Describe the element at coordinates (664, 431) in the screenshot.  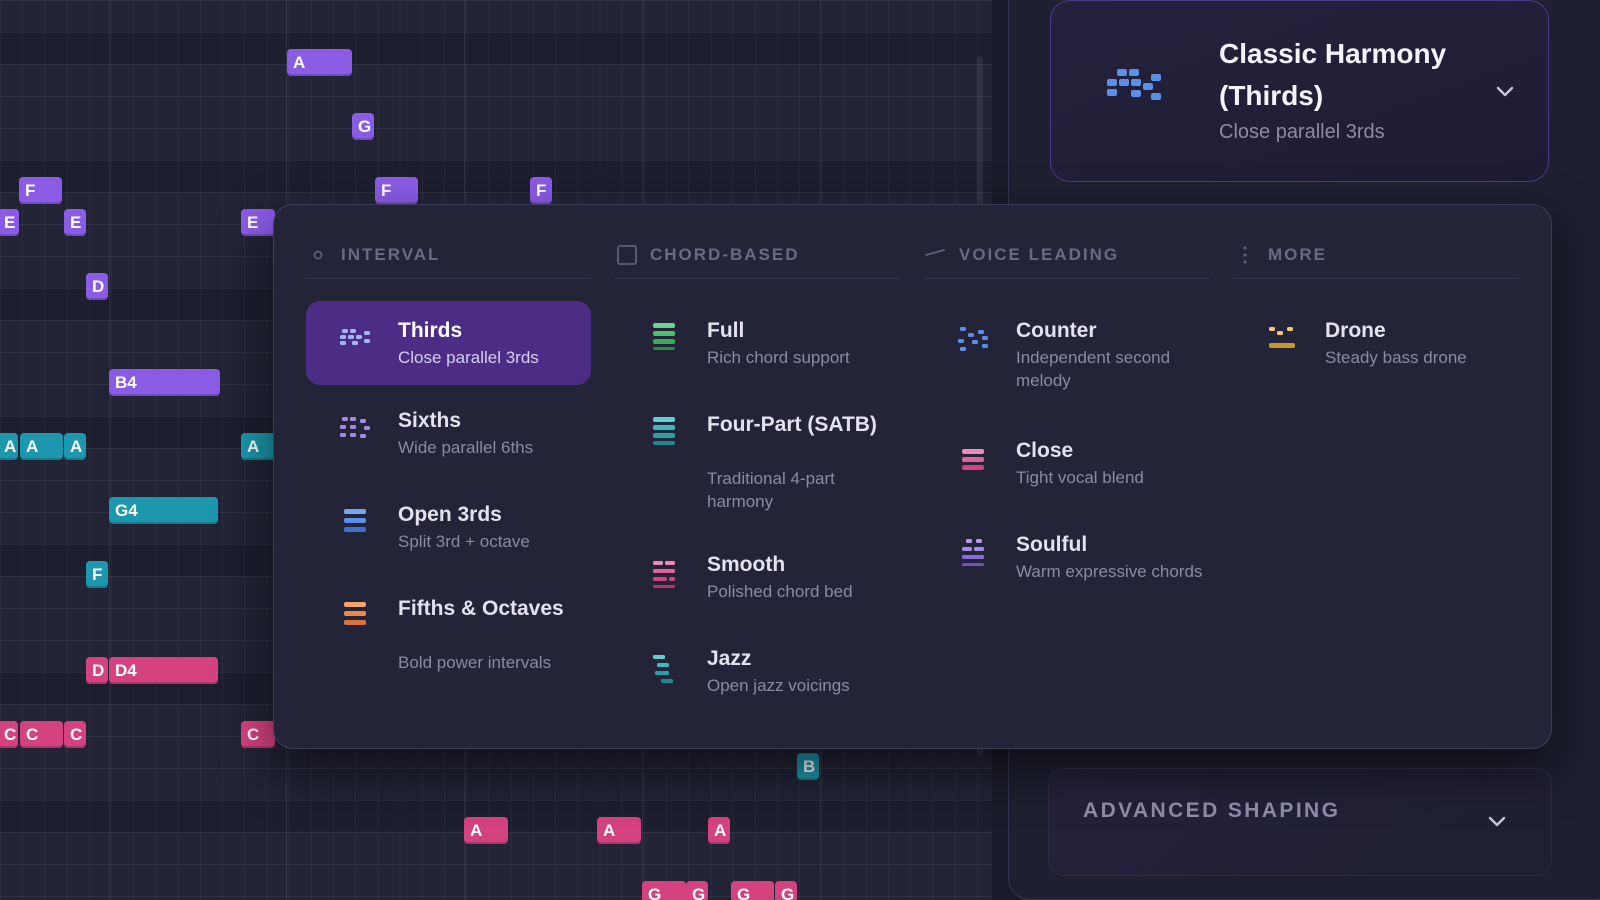
I see `satb-icon` at that location.